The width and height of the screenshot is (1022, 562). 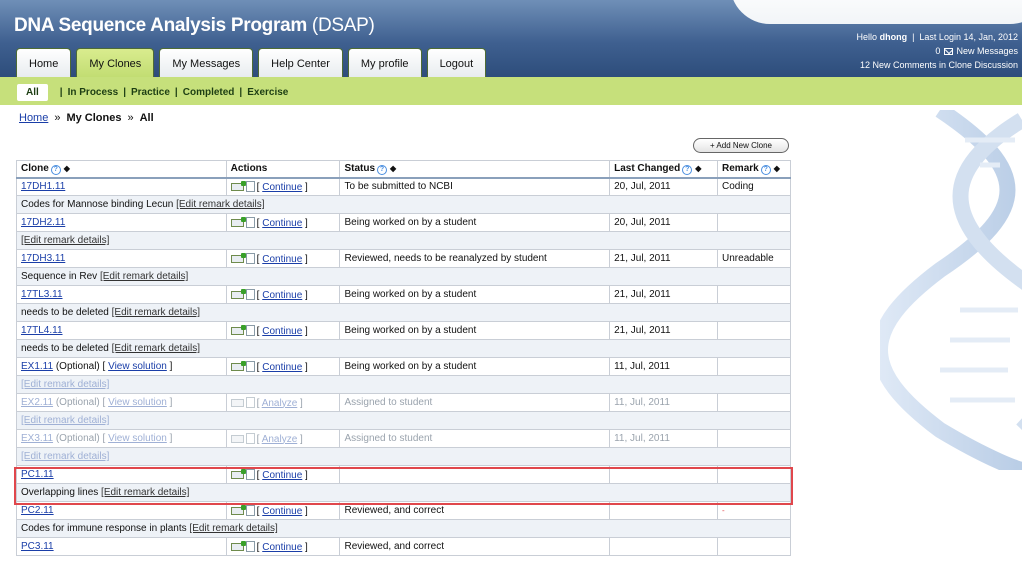 I want to click on breadcrumb-sep: », so click(x=57, y=118).